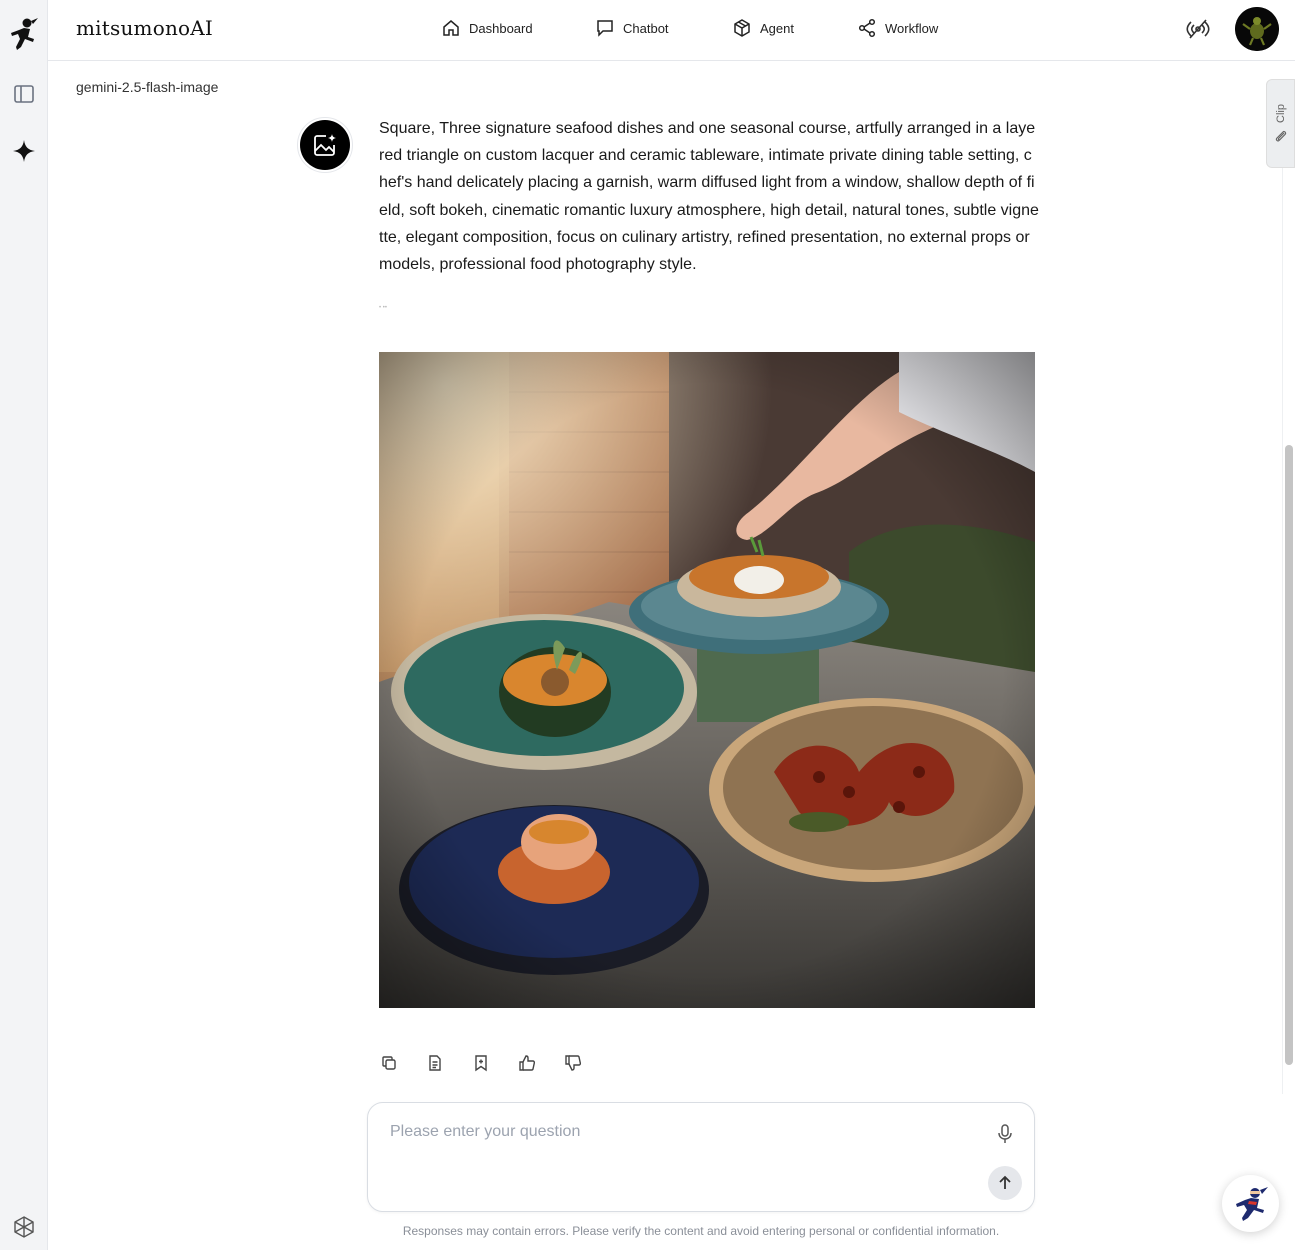  Describe the element at coordinates (527, 1063) in the screenshot. I see `thumbs-up-icon` at that location.